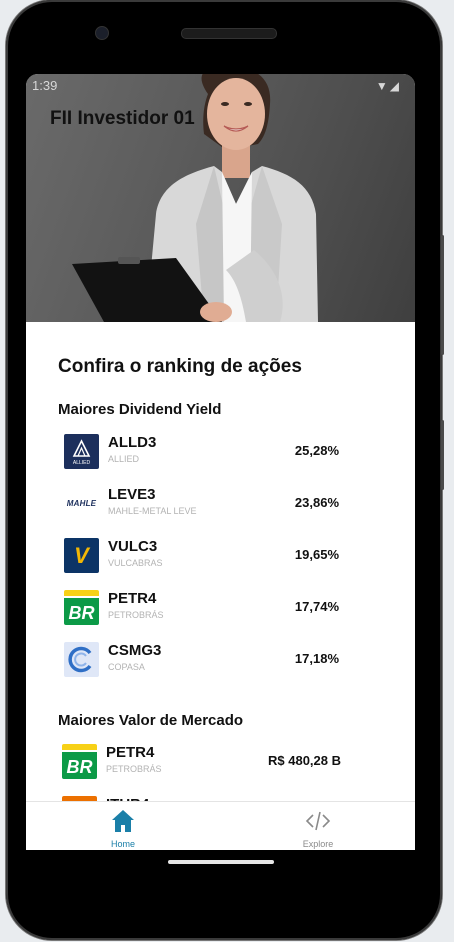 This screenshot has height=942, width=454. I want to click on volume-button, so click(442, 295).